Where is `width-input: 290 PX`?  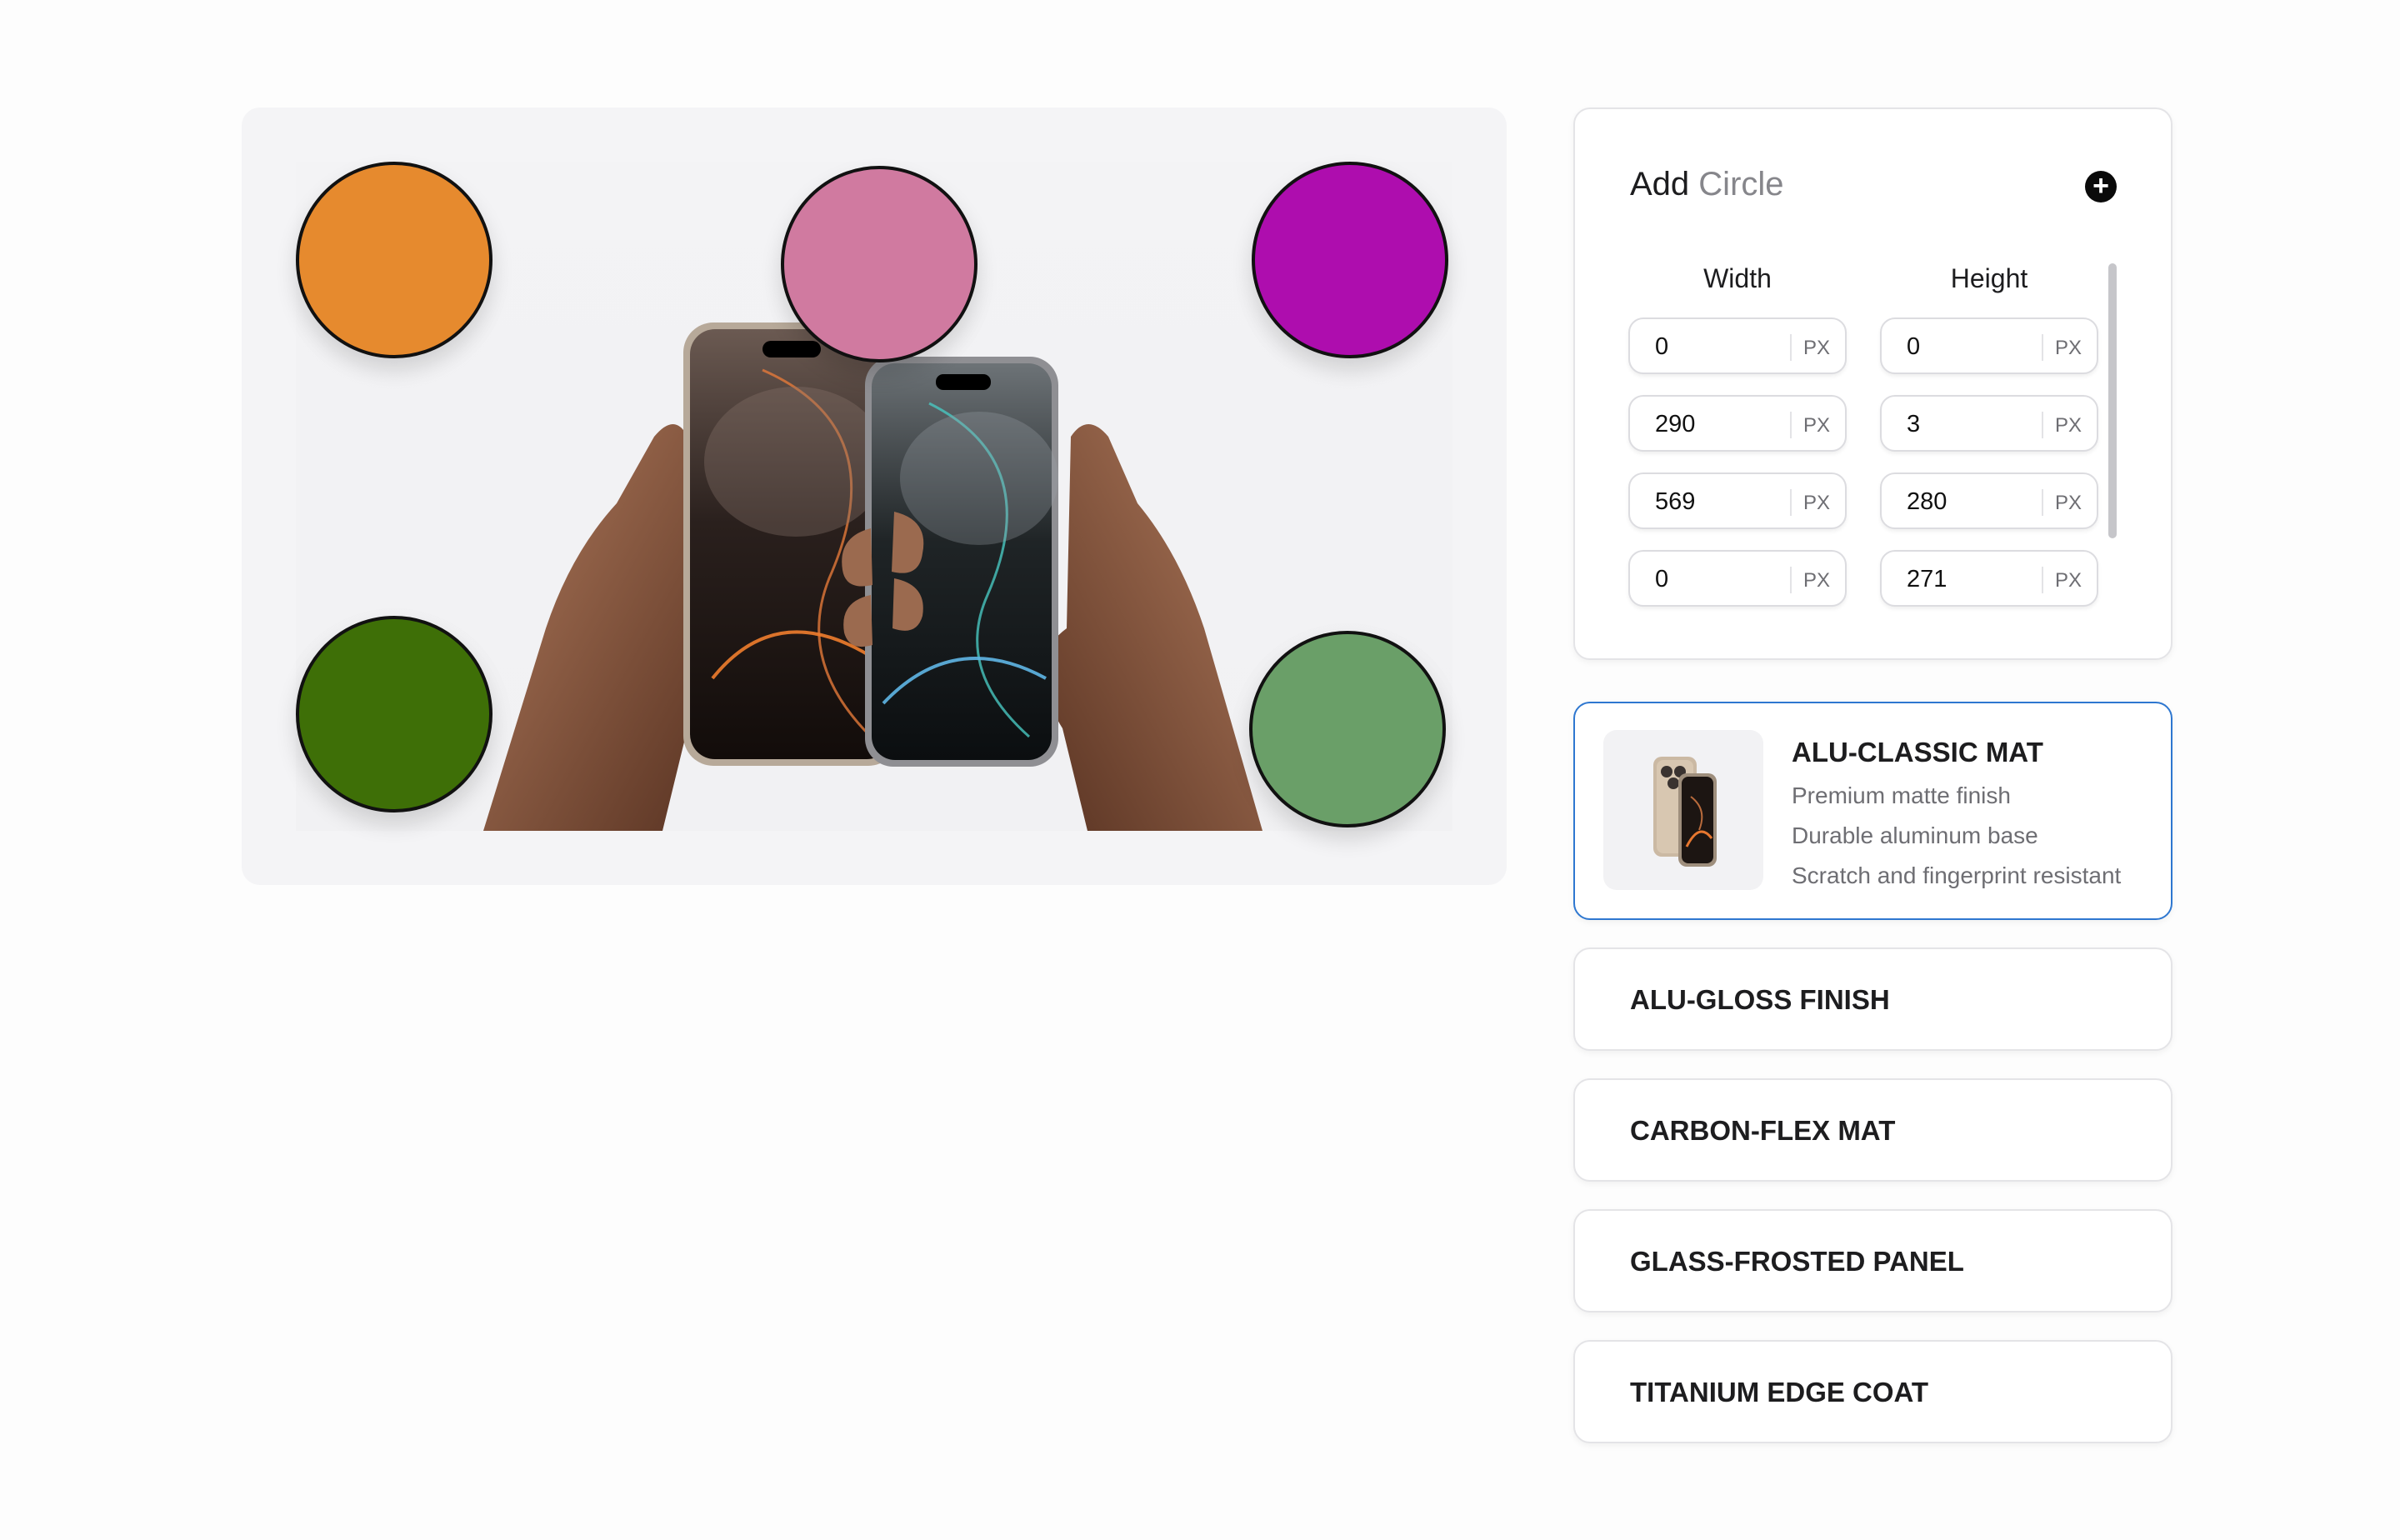 width-input: 290 PX is located at coordinates (1737, 423).